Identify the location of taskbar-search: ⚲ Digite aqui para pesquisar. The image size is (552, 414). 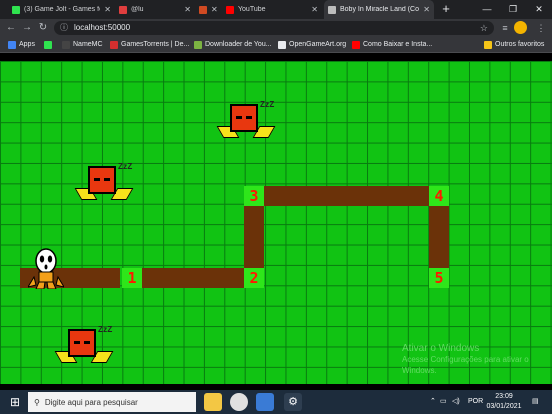
(112, 402).